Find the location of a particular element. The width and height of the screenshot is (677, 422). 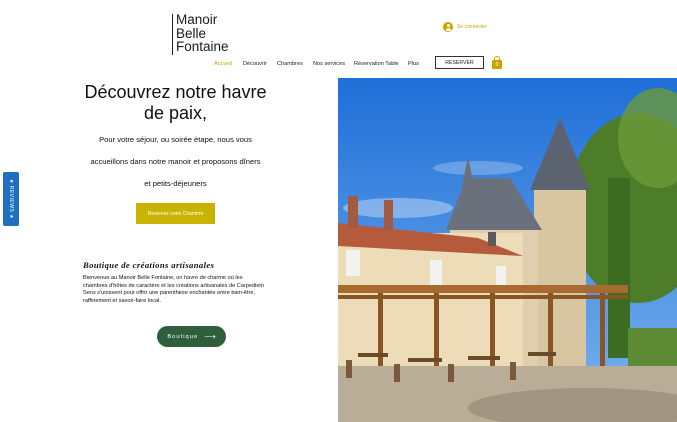

nav-item-chambres: Chambres is located at coordinates (290, 64).